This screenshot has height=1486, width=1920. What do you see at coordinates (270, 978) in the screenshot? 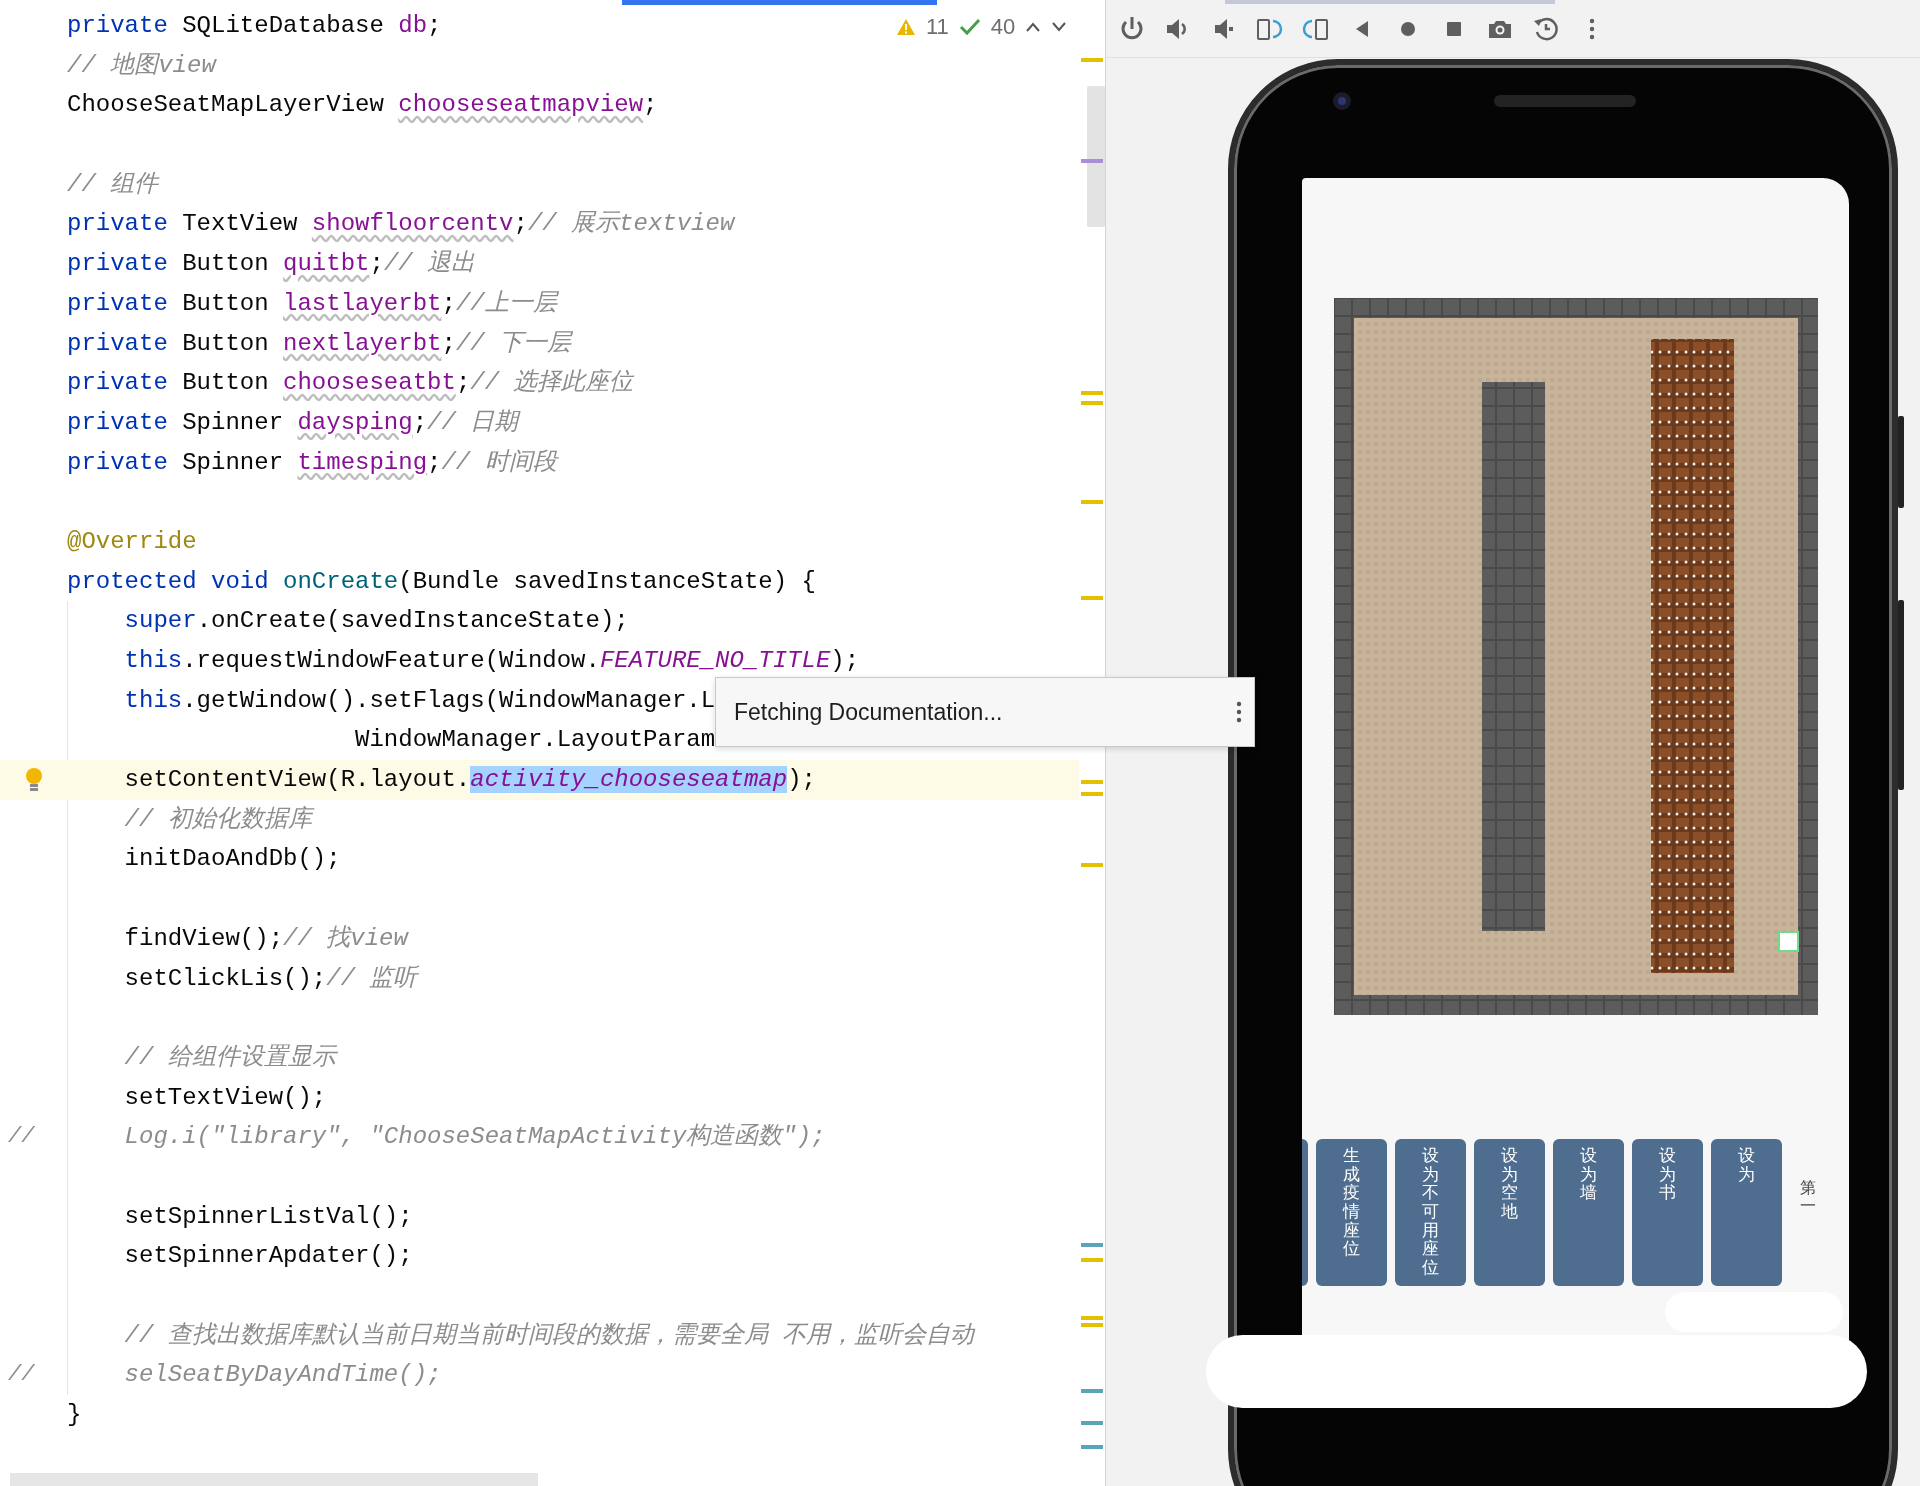
I see `code-line: setClickLis();// 监听` at bounding box center [270, 978].